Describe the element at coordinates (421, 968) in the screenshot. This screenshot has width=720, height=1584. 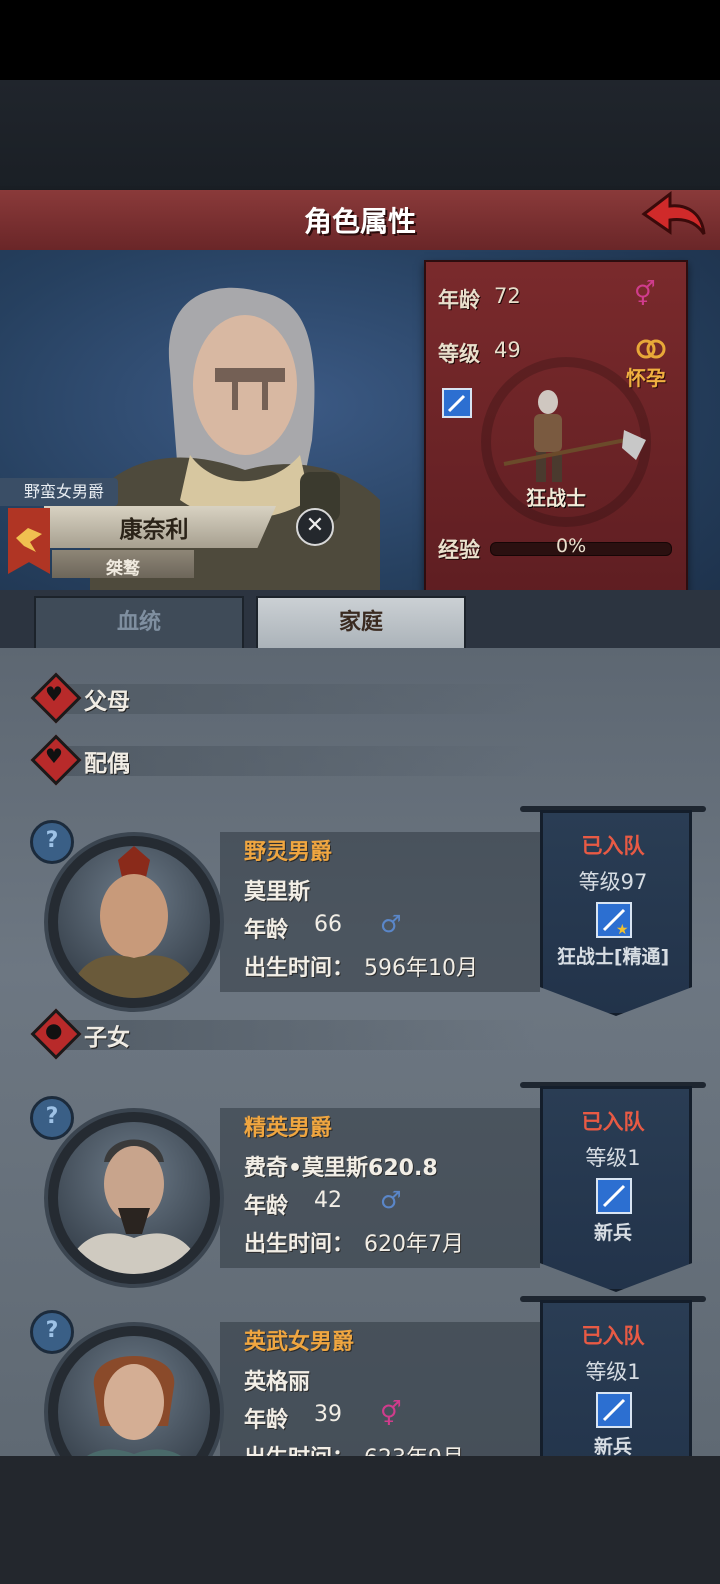
I see `spouse-birth: 596年10月` at that location.